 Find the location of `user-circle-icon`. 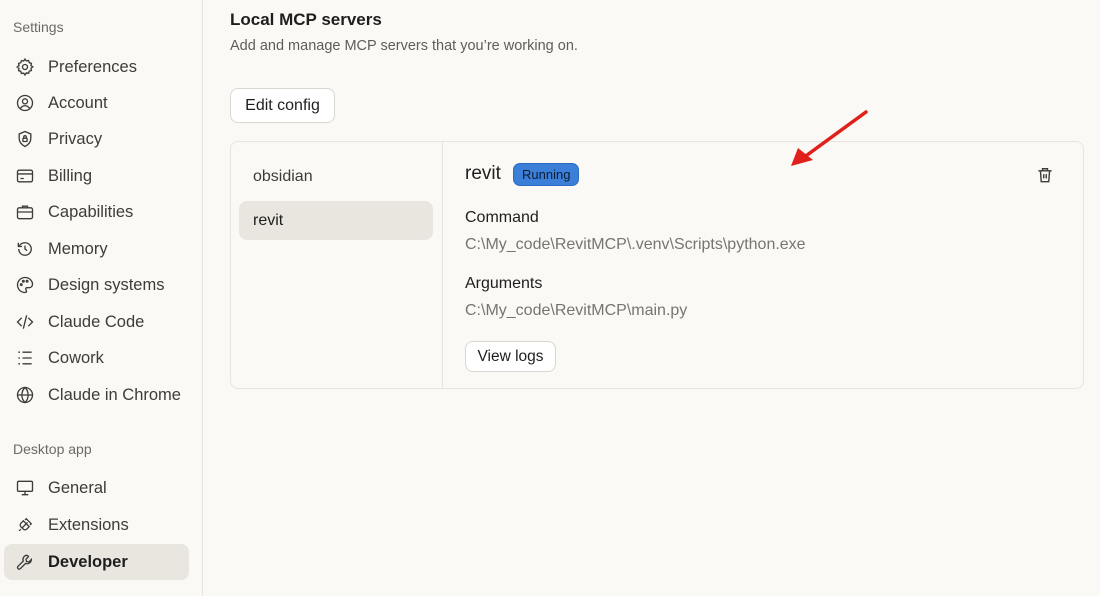

user-circle-icon is located at coordinates (25, 103).